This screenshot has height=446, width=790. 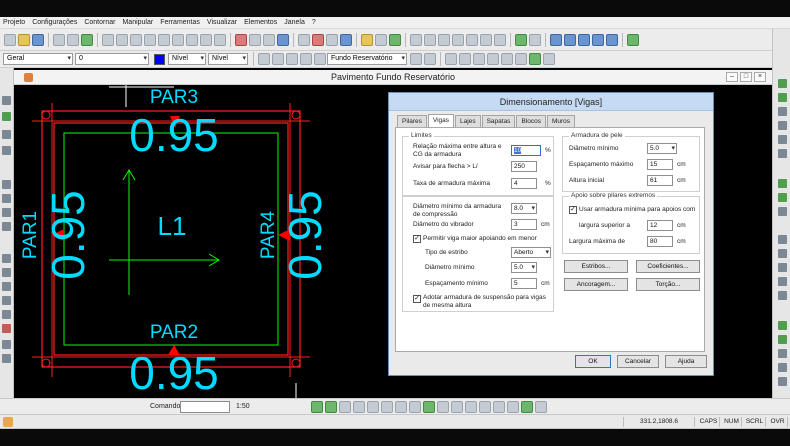 I want to click on snap-node-icon, so click(x=513, y=407).